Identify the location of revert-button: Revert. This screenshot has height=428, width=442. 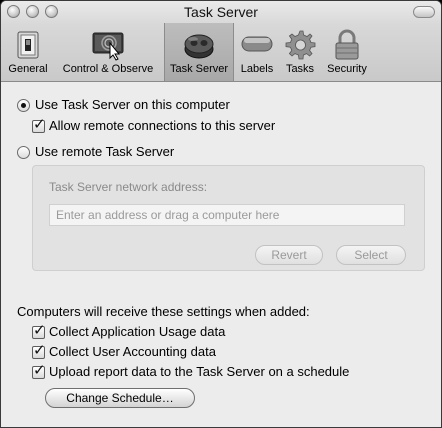
(289, 255).